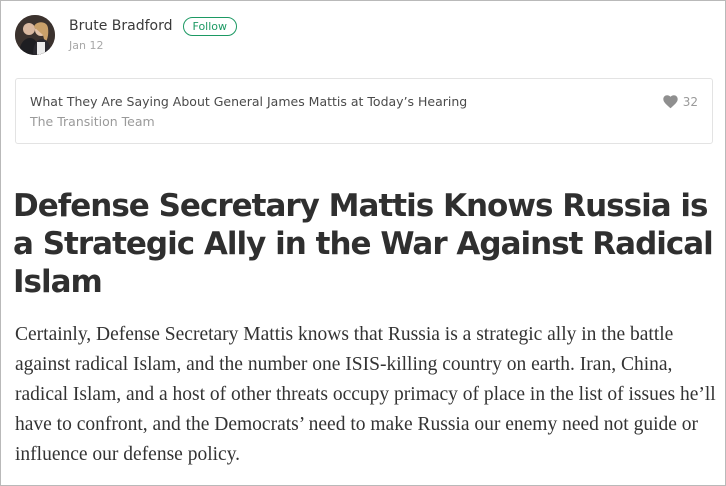 The height and width of the screenshot is (486, 726). I want to click on avatar, so click(35, 35).